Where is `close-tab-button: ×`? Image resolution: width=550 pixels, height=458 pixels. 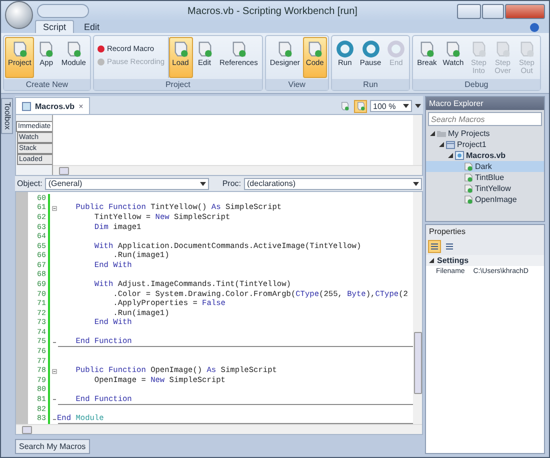 close-tab-button: × is located at coordinates (81, 106).